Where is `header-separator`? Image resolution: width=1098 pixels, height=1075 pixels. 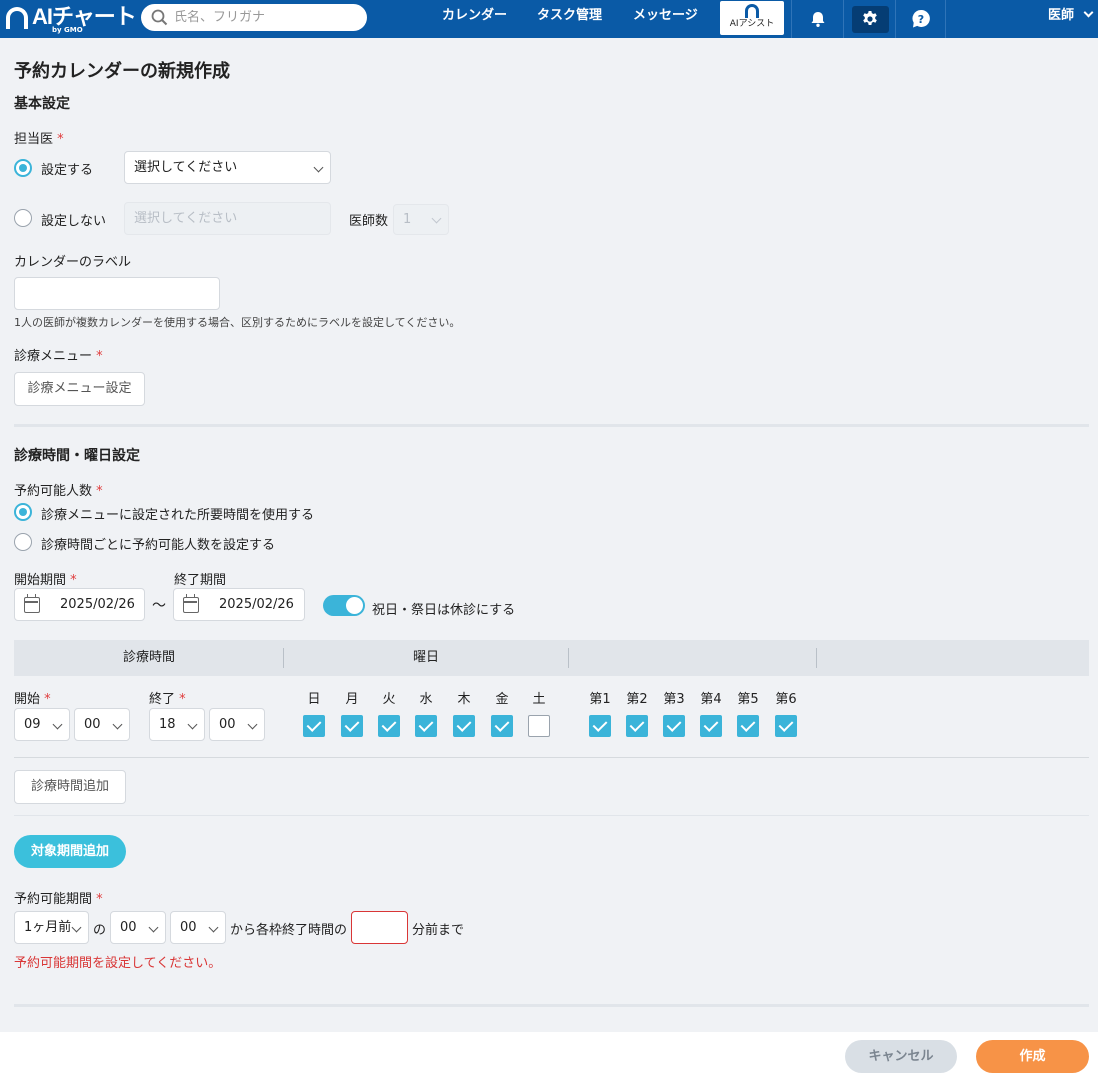 header-separator is located at coordinates (568, 658).